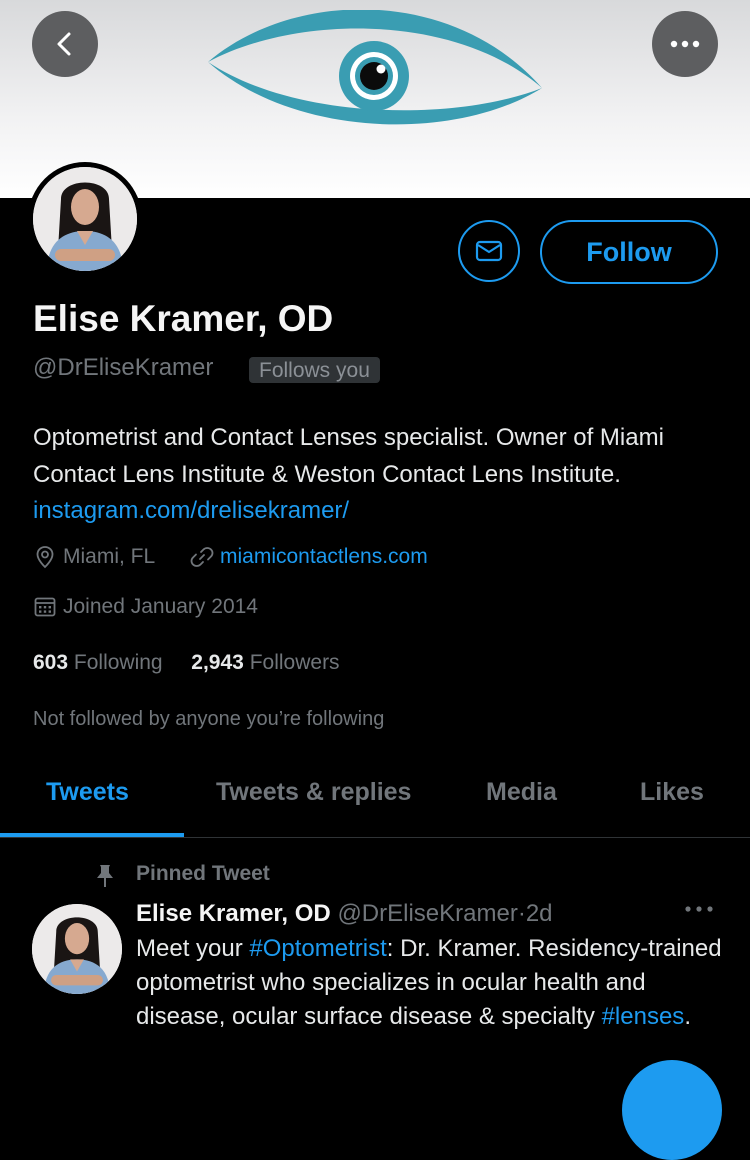 The height and width of the screenshot is (1160, 750). What do you see at coordinates (109, 556) in the screenshot?
I see `location-text: Miami, FL` at bounding box center [109, 556].